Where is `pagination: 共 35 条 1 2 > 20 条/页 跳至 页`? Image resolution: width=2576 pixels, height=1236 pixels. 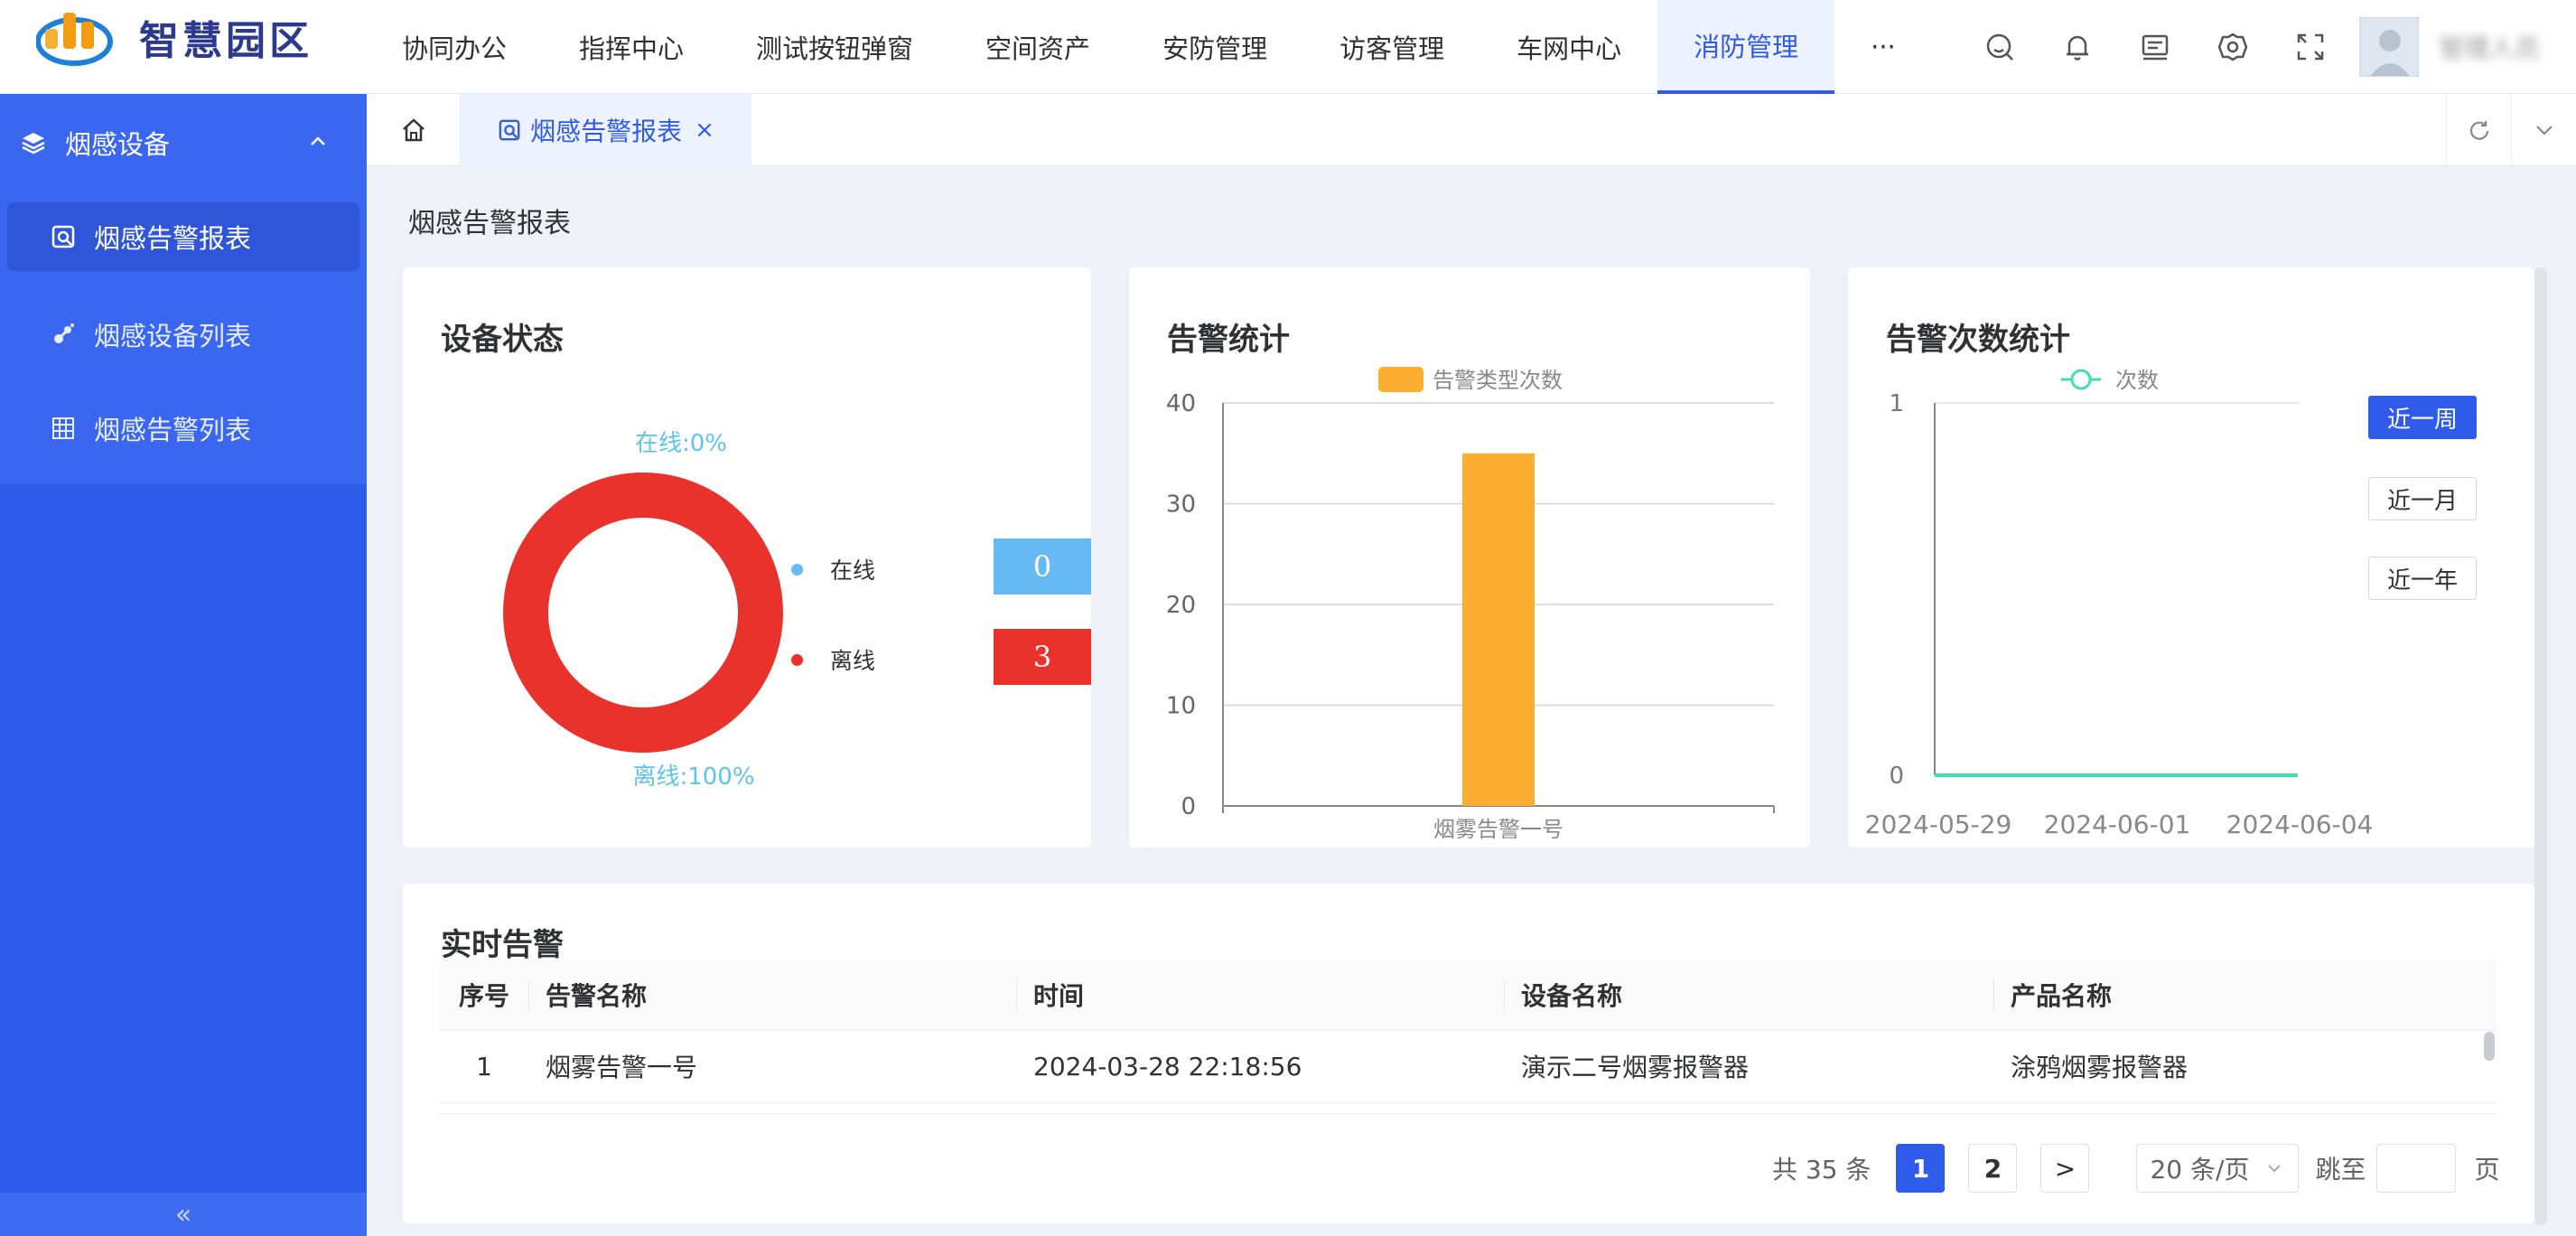
pagination: 共 35 条 1 2 > 20 条/页 跳至 页 is located at coordinates (2135, 1168).